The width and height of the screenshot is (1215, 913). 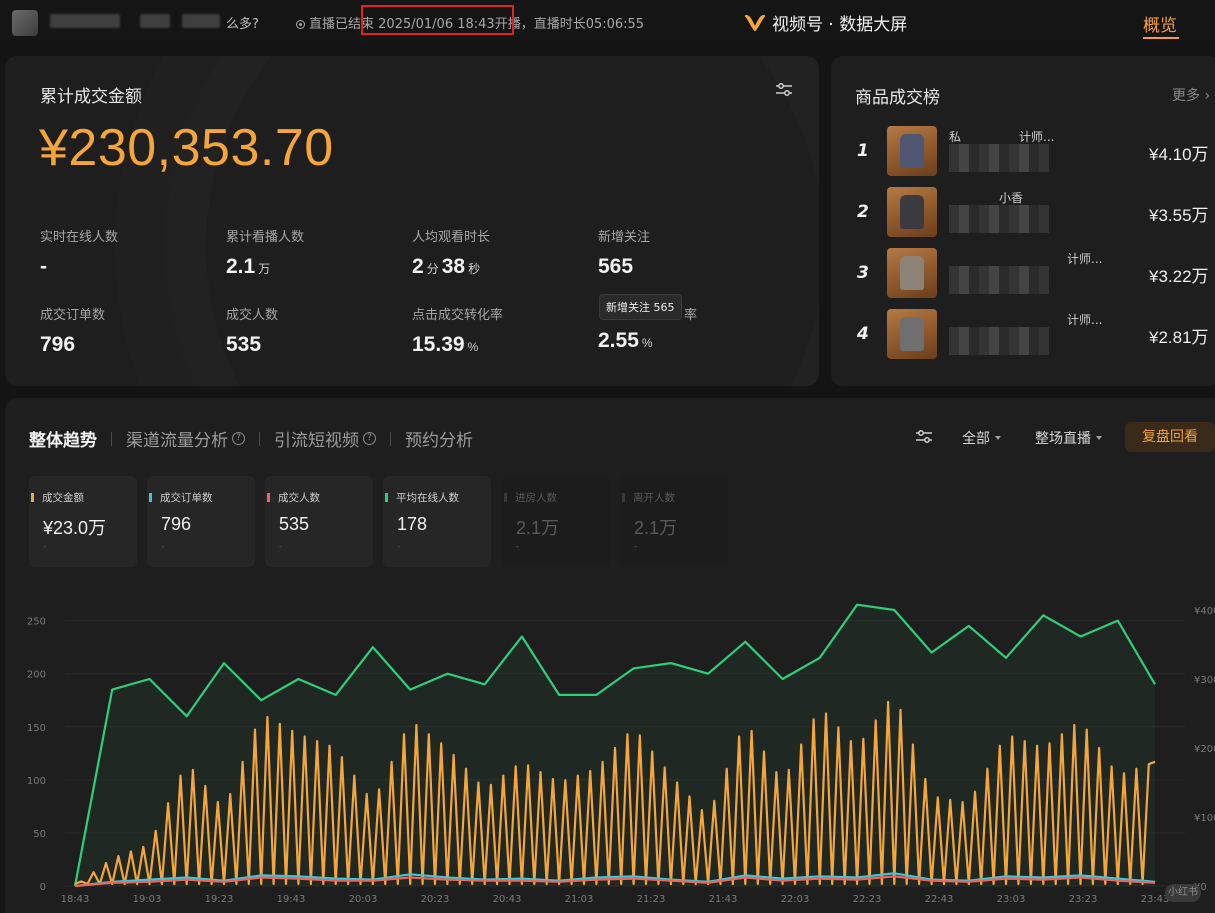 I want to click on y-left-tick-label: 100, so click(x=36, y=781).